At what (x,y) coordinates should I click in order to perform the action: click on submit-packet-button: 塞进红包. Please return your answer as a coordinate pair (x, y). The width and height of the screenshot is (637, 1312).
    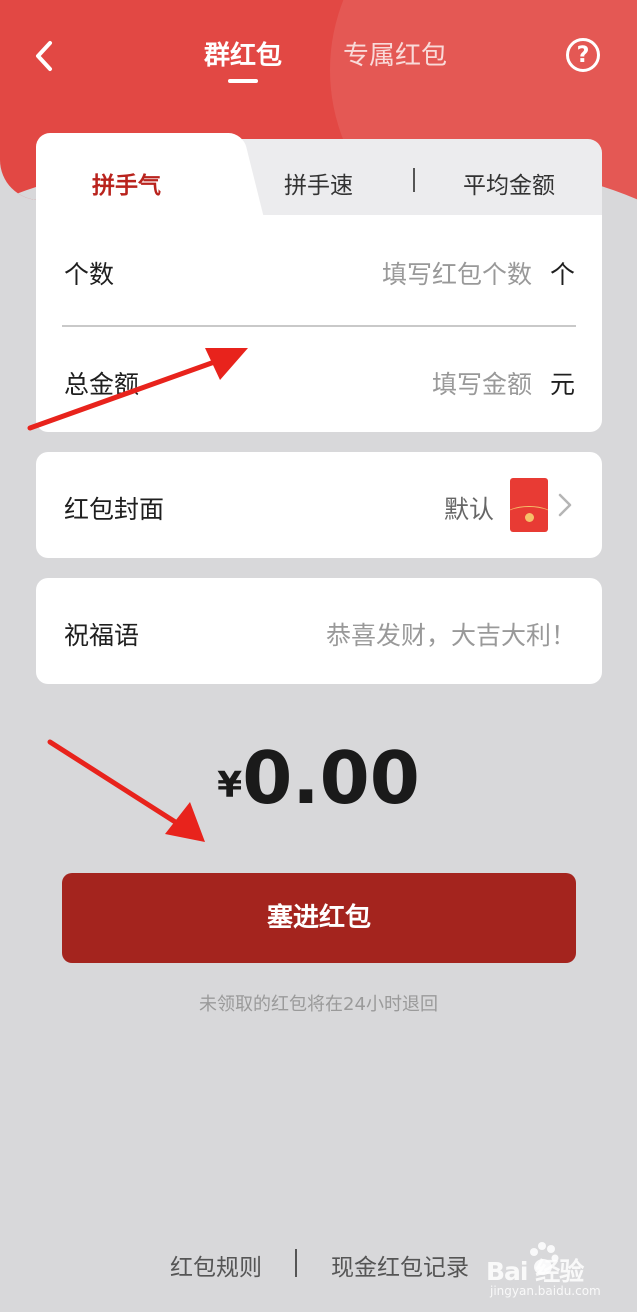
    Looking at the image, I should click on (319, 918).